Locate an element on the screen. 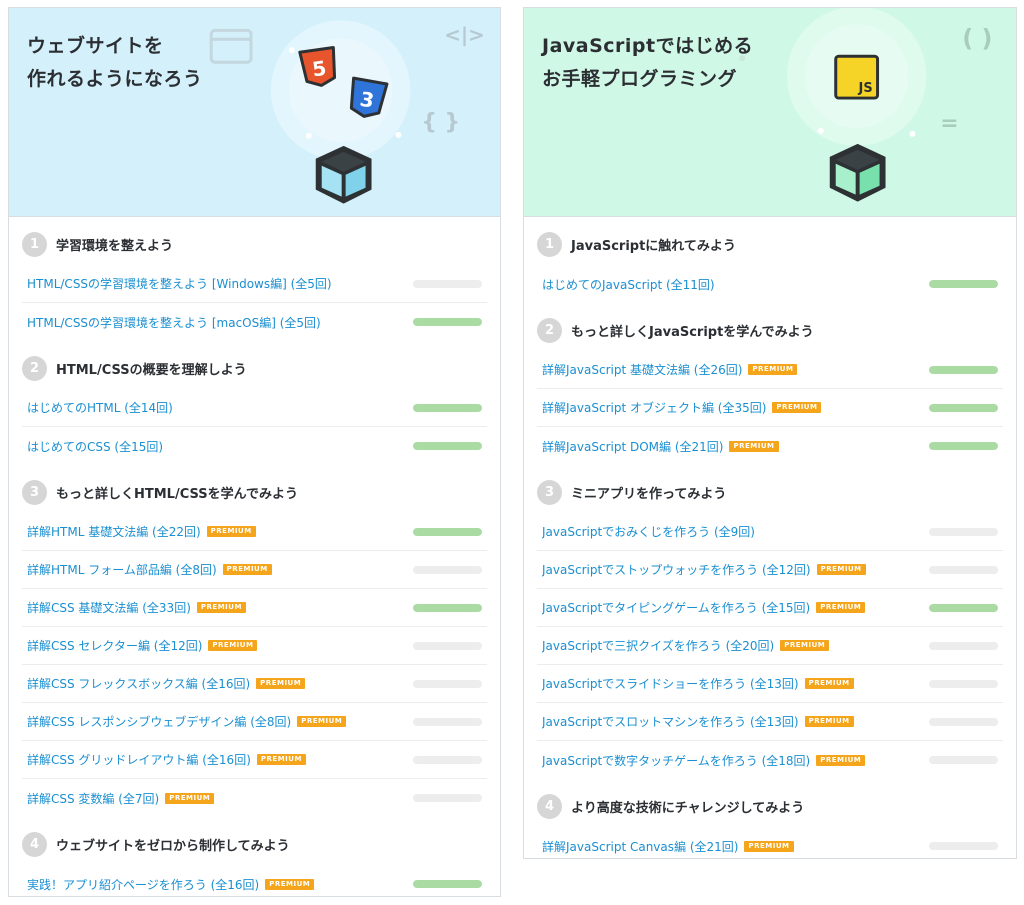  course-link-wrapper: JavaScriptでタイピングゲームを作ろう (全15回) PREMIUM is located at coordinates (731, 607).